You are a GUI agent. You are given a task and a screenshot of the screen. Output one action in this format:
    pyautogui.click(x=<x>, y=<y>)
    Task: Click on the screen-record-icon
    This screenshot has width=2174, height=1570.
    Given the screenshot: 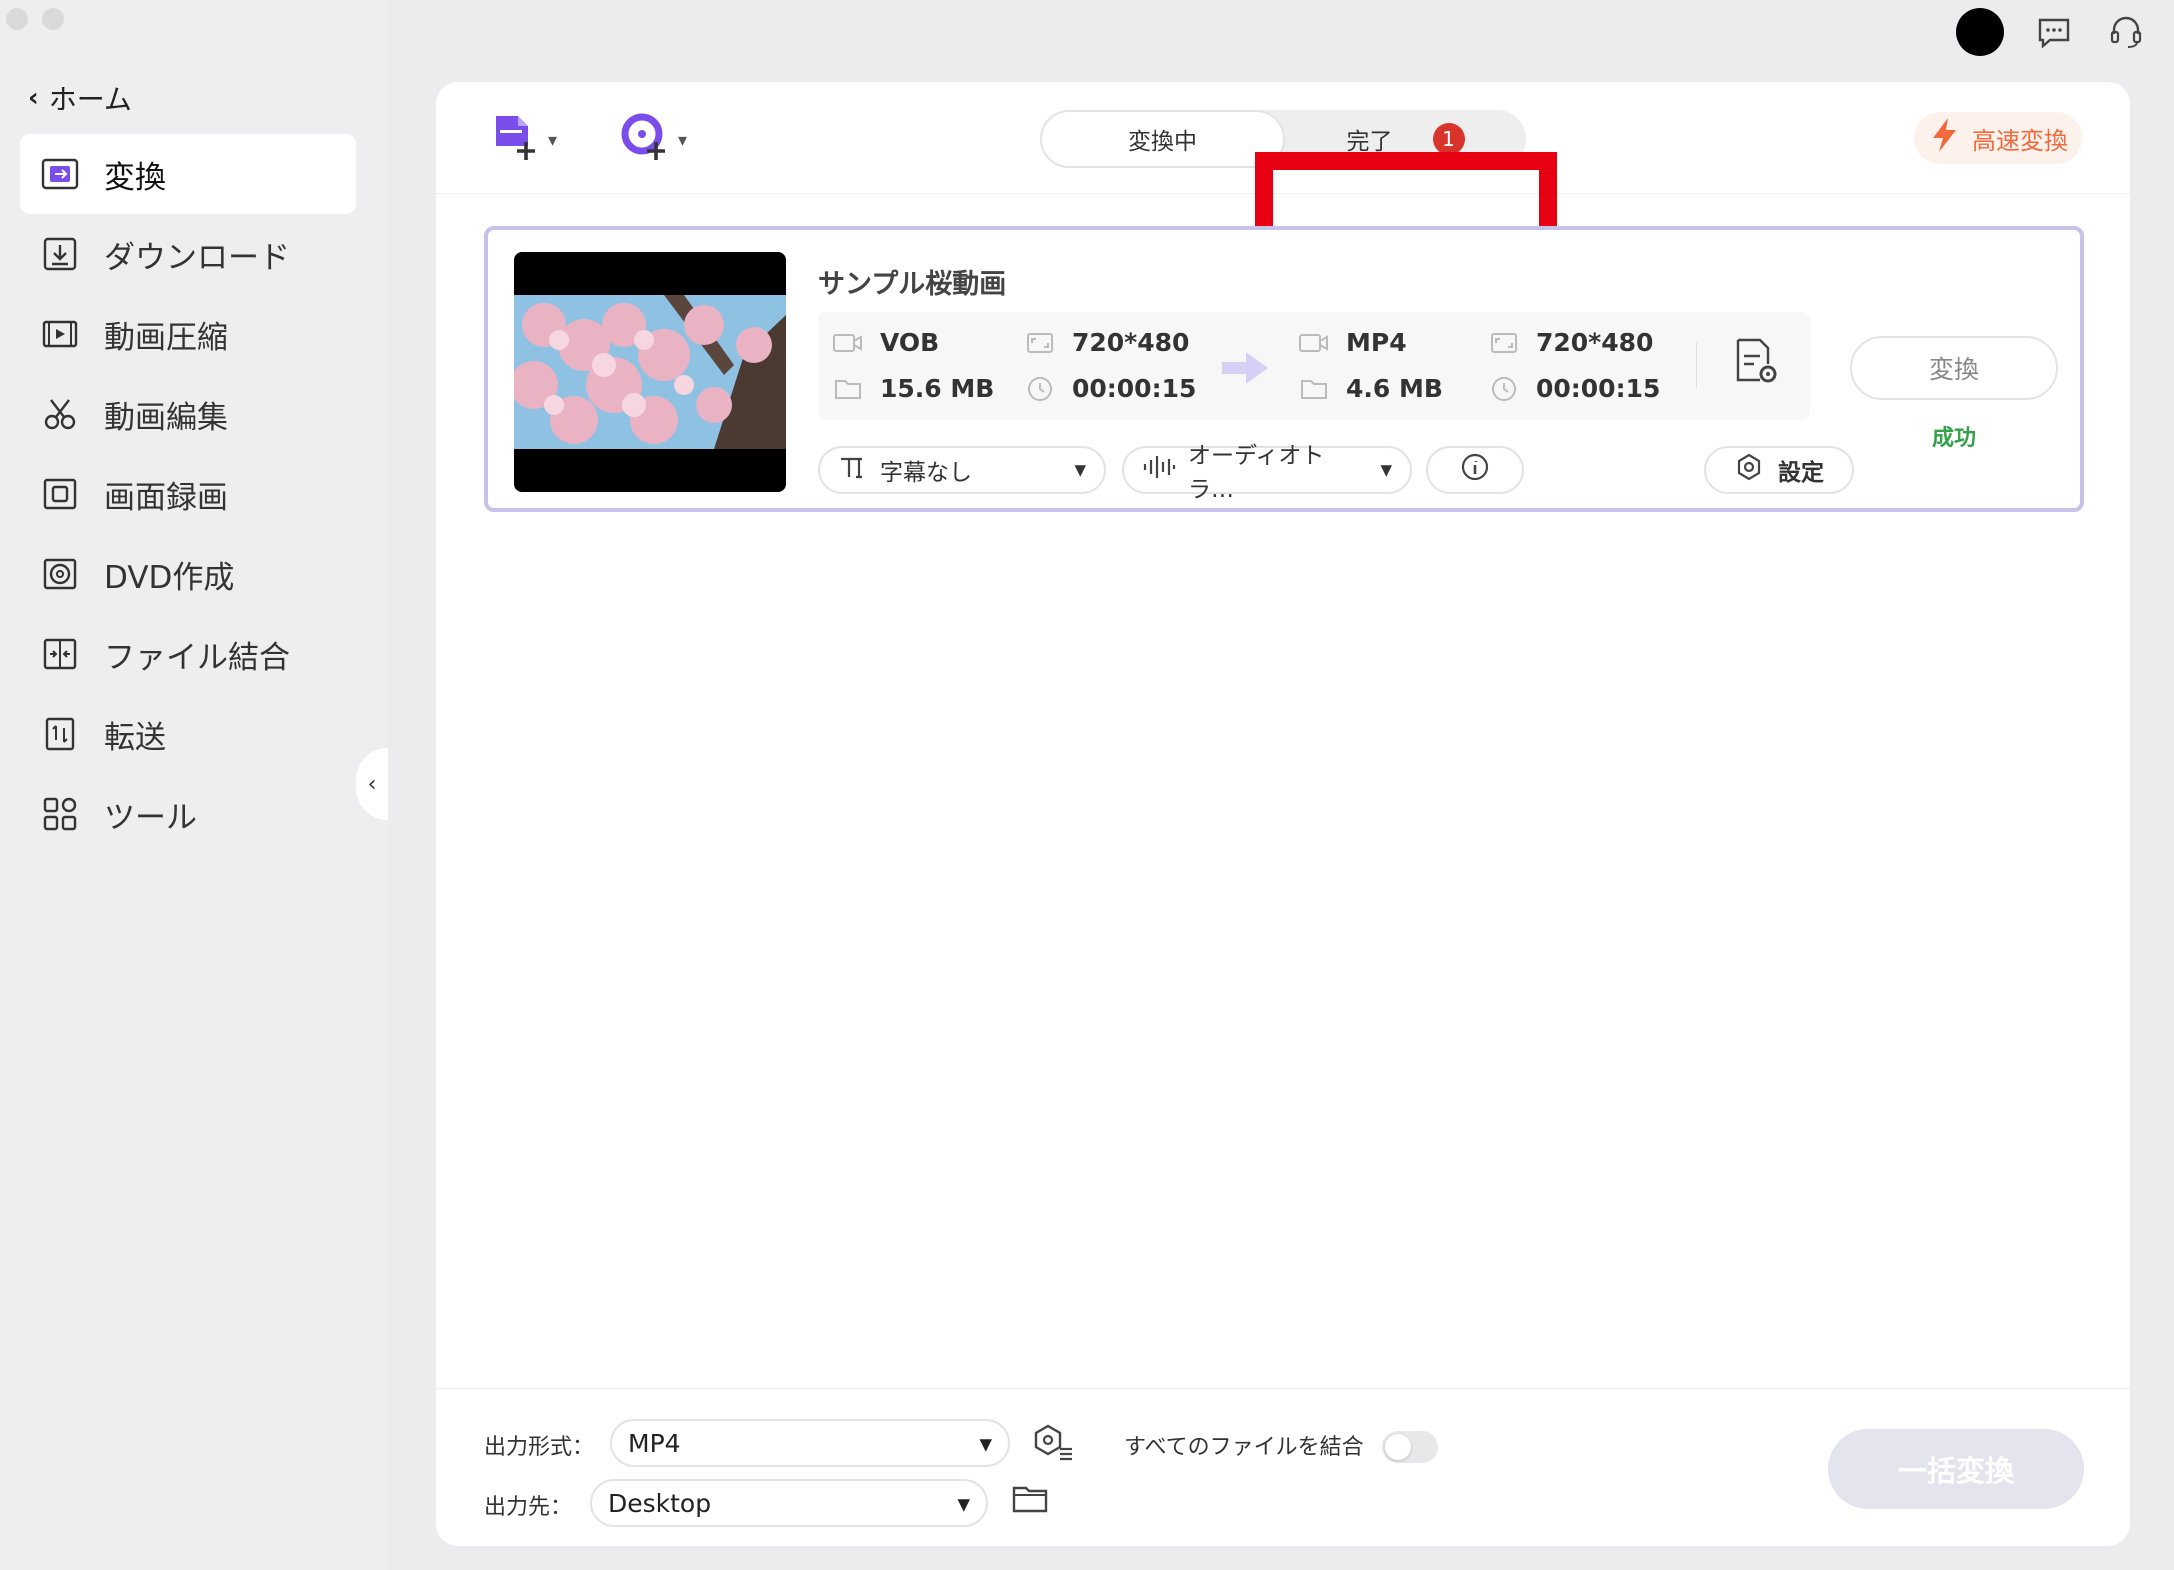 What is the action you would take?
    pyautogui.click(x=60, y=494)
    